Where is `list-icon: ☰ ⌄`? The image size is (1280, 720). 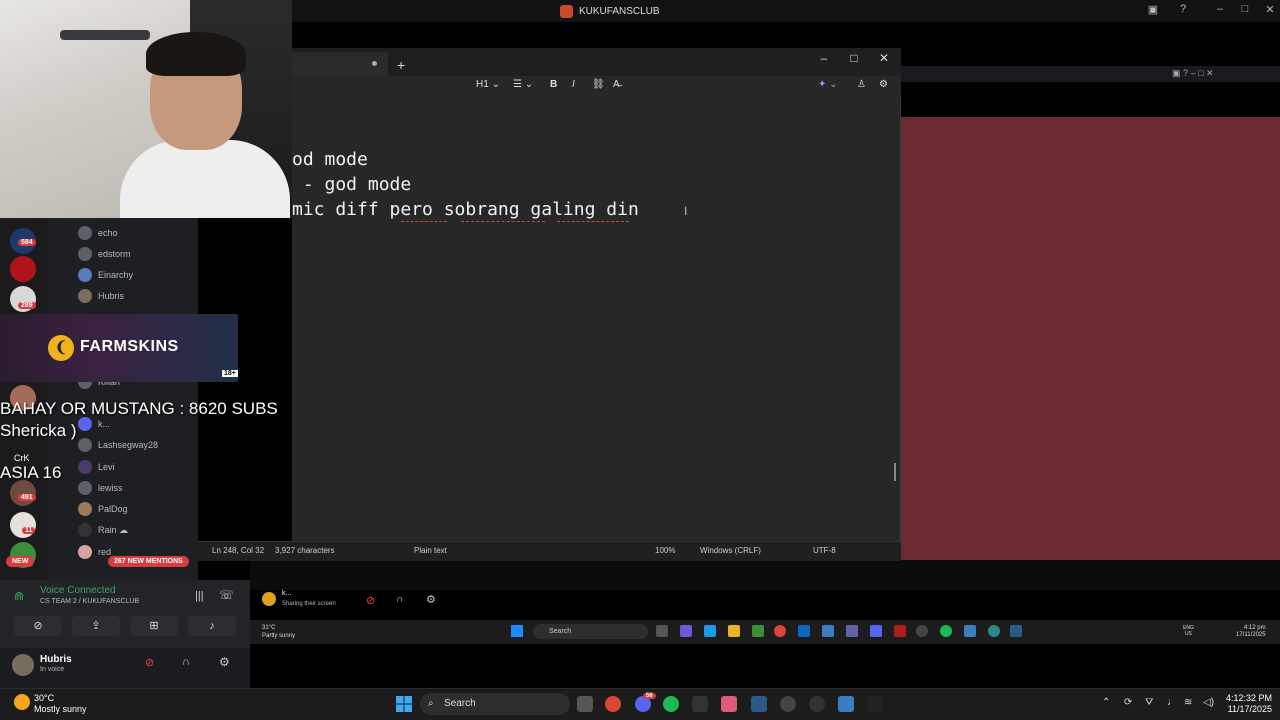 list-icon: ☰ ⌄ is located at coordinates (523, 84).